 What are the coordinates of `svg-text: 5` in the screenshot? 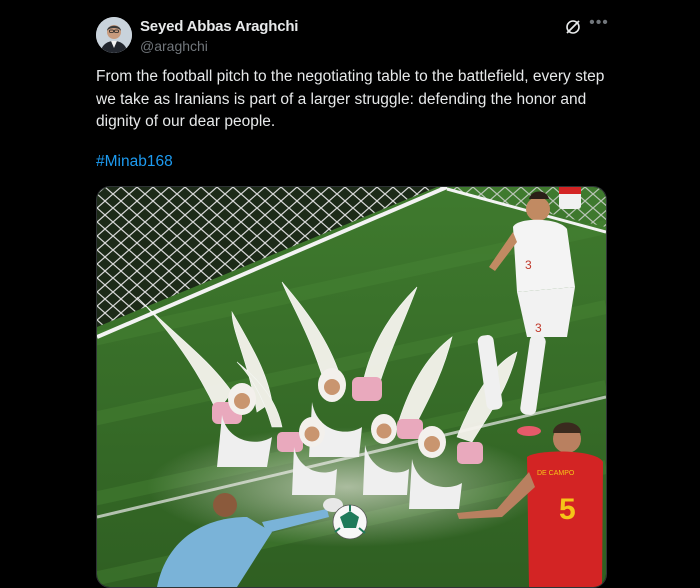 It's located at (567, 509).